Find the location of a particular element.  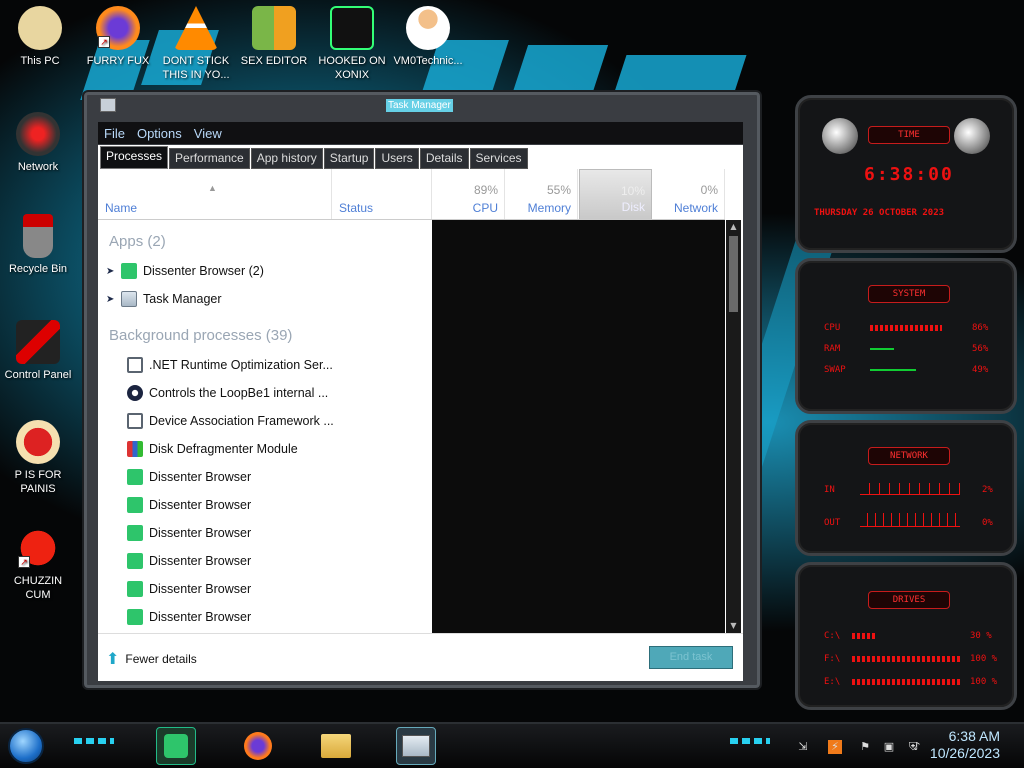

ram-label: RAM is located at coordinates (832, 349).